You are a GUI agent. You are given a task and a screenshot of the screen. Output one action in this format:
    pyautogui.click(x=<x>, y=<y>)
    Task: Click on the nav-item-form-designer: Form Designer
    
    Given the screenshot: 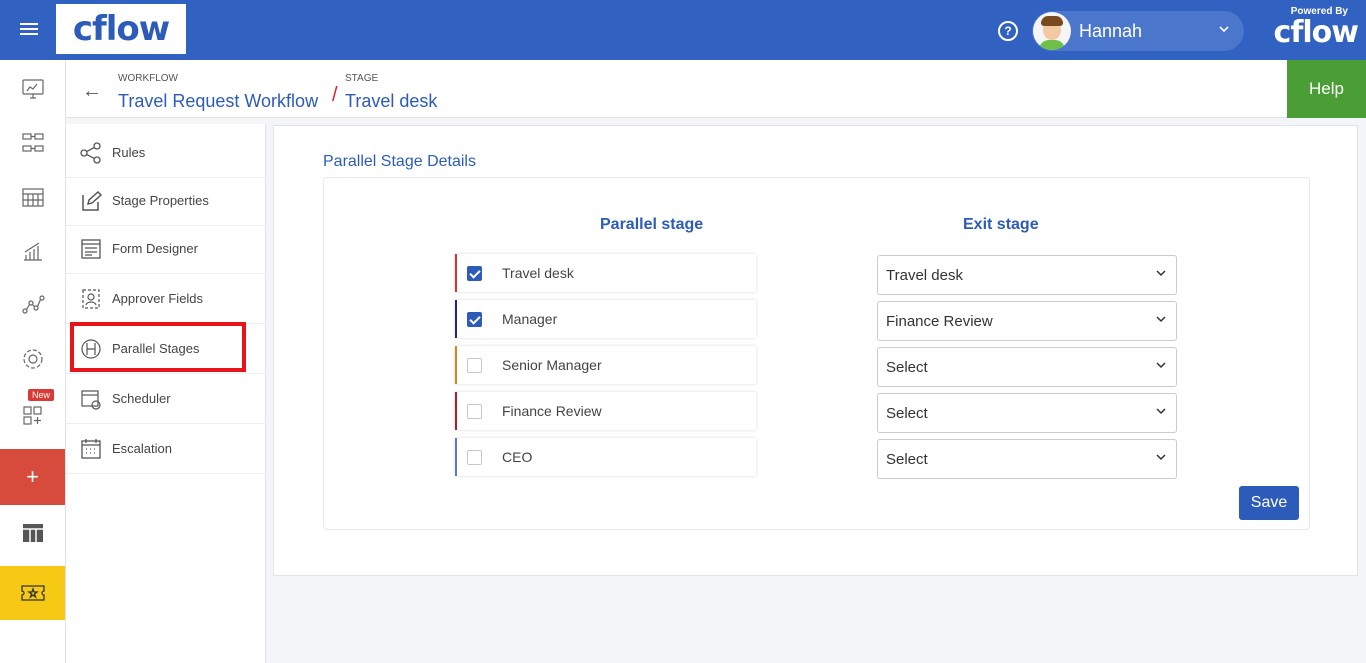 What is the action you would take?
    pyautogui.click(x=166, y=249)
    